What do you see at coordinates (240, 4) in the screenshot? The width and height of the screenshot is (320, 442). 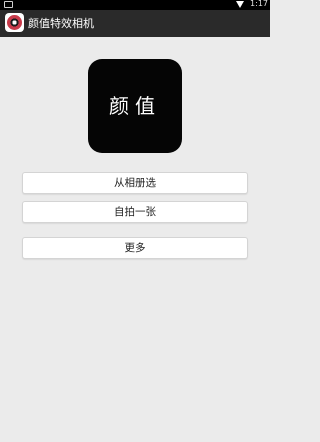 I see `wifi-icon` at bounding box center [240, 4].